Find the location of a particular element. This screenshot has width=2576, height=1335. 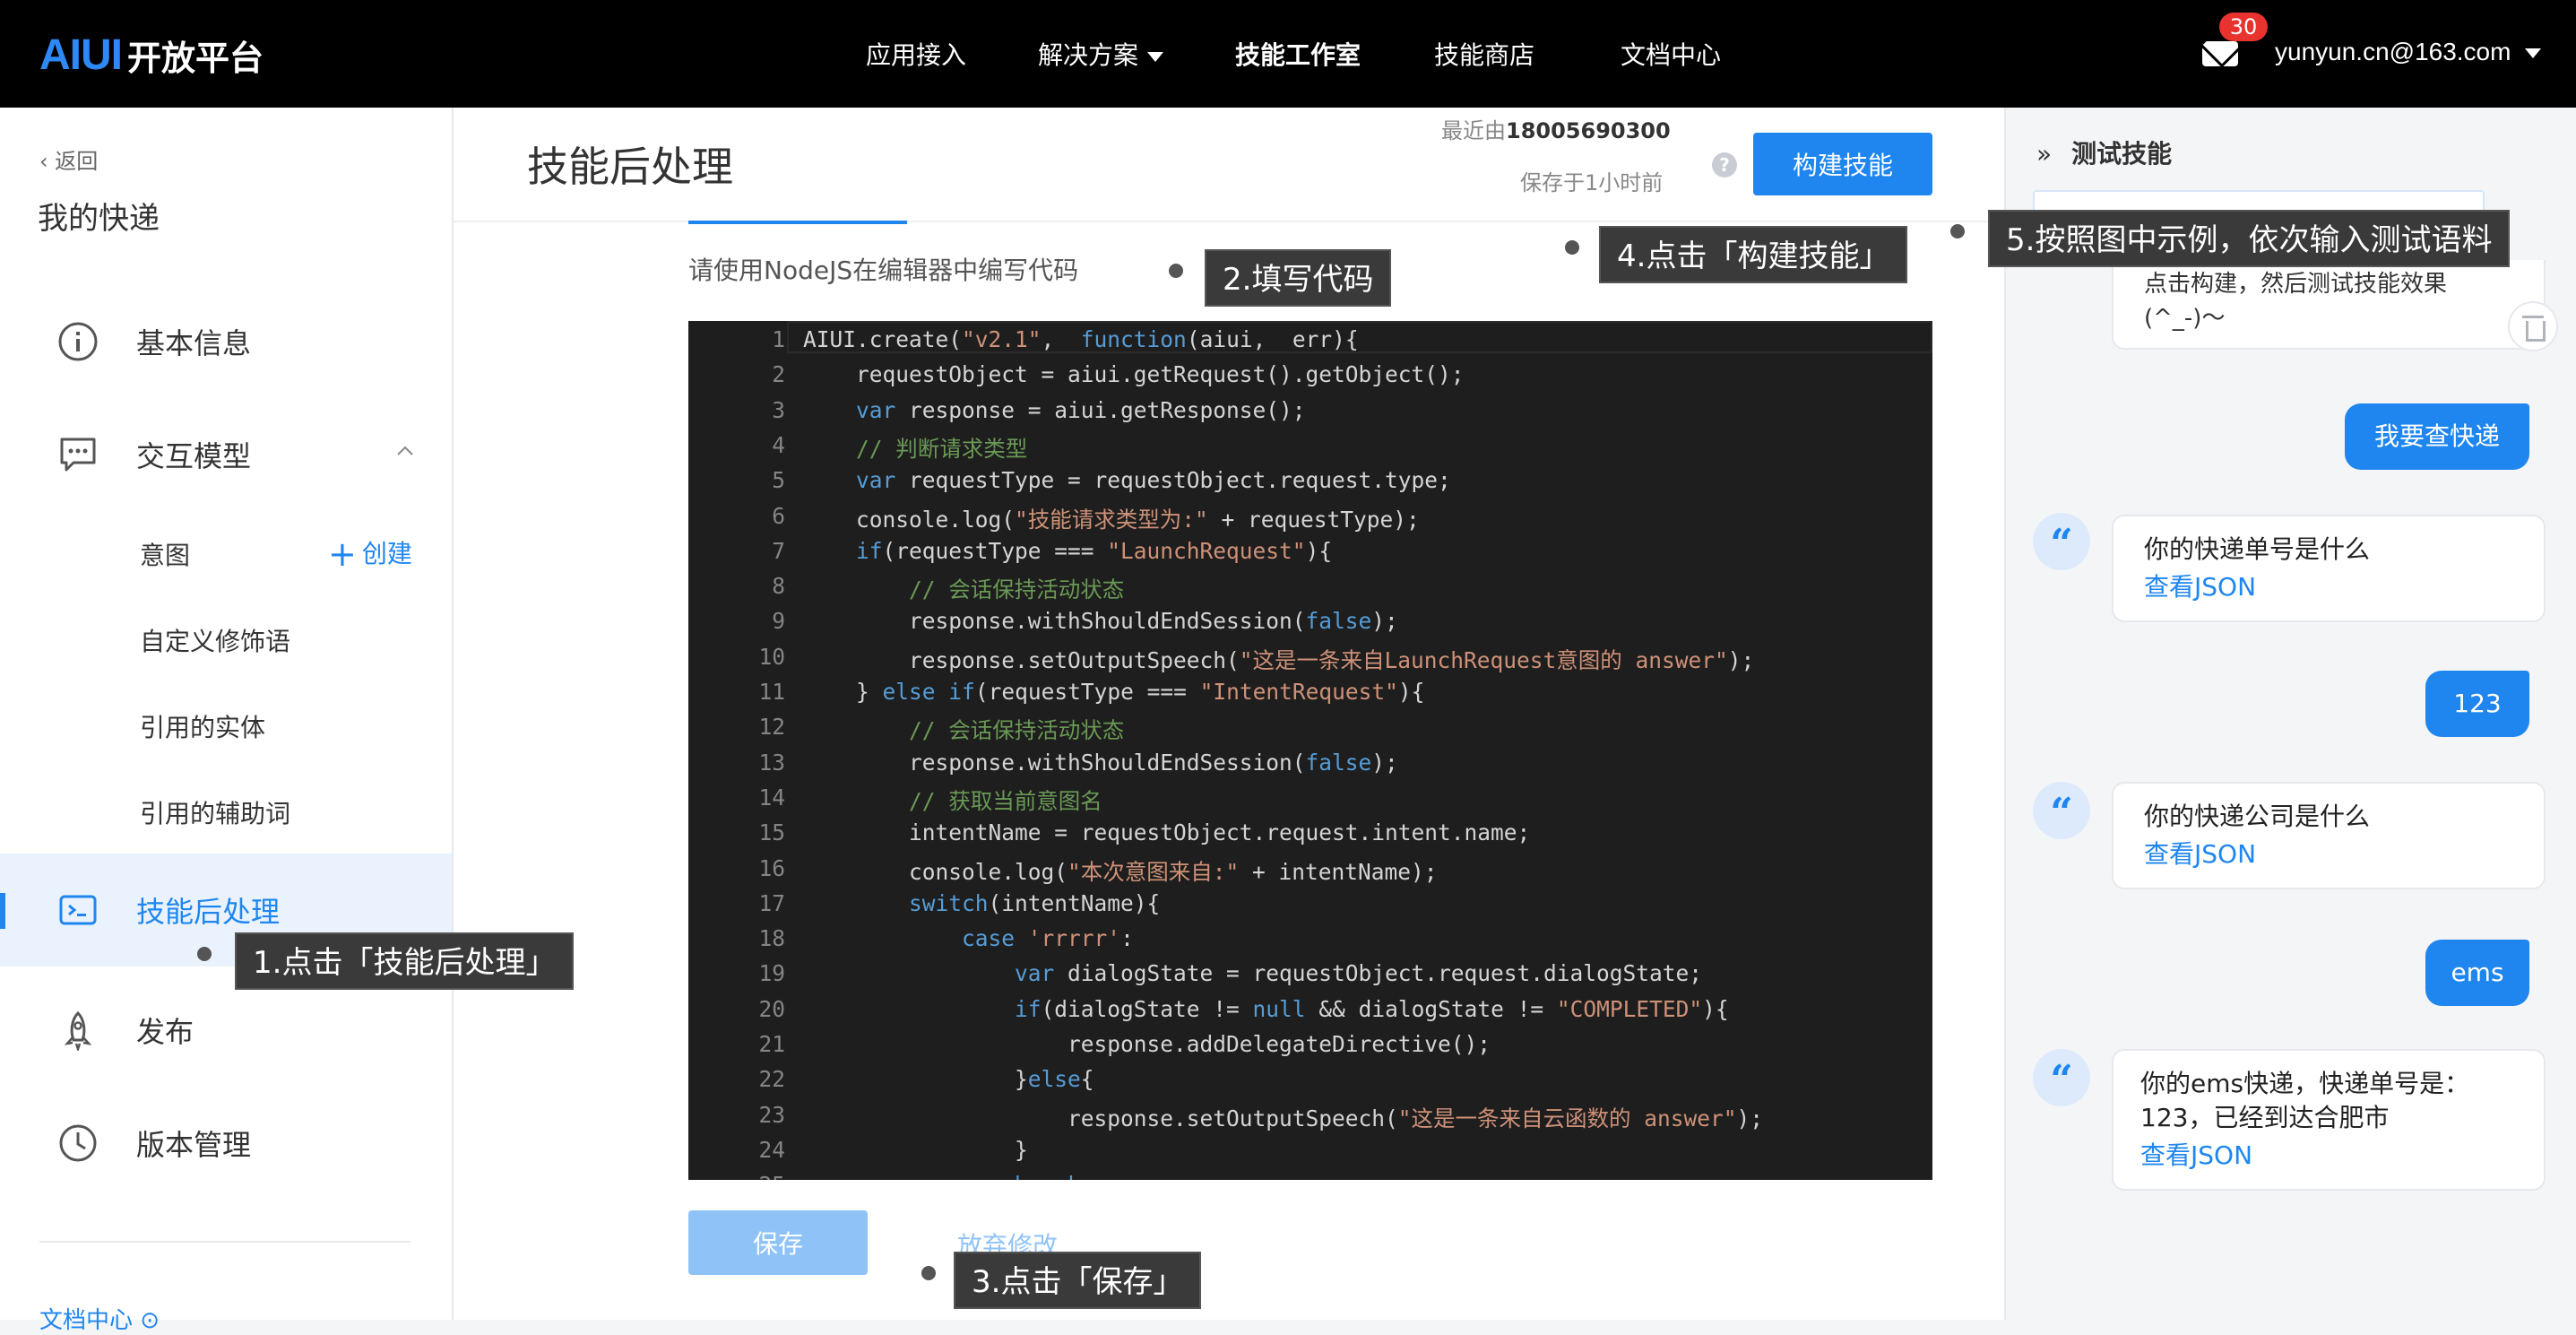

recent-label: 最近由 is located at coordinates (1473, 131).